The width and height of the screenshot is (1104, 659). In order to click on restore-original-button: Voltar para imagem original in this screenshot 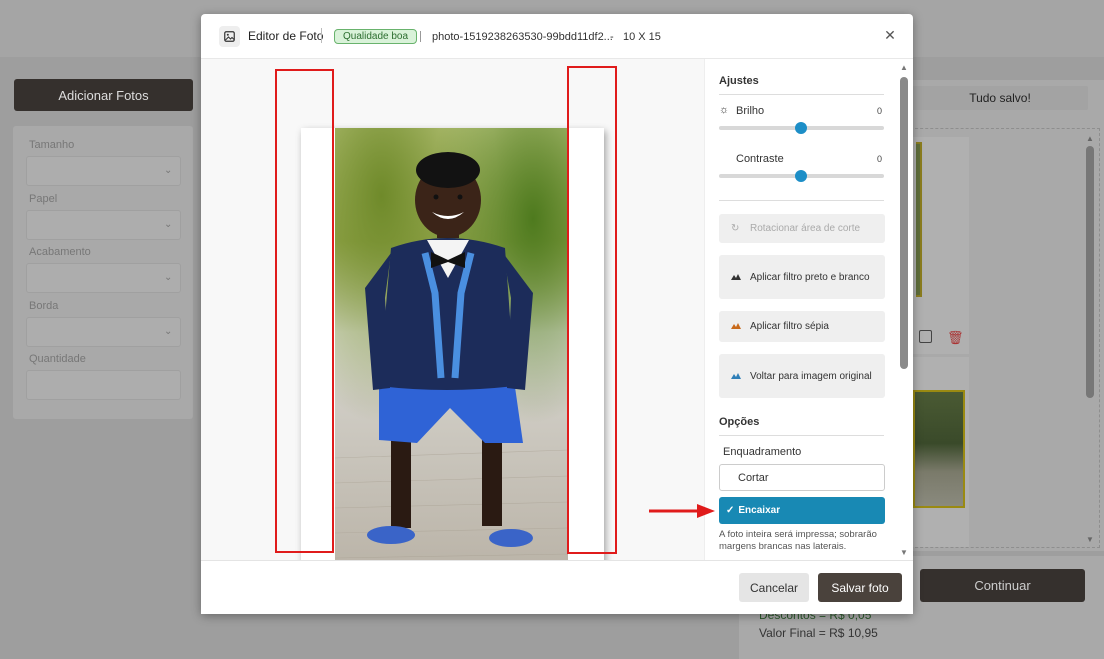, I will do `click(802, 376)`.